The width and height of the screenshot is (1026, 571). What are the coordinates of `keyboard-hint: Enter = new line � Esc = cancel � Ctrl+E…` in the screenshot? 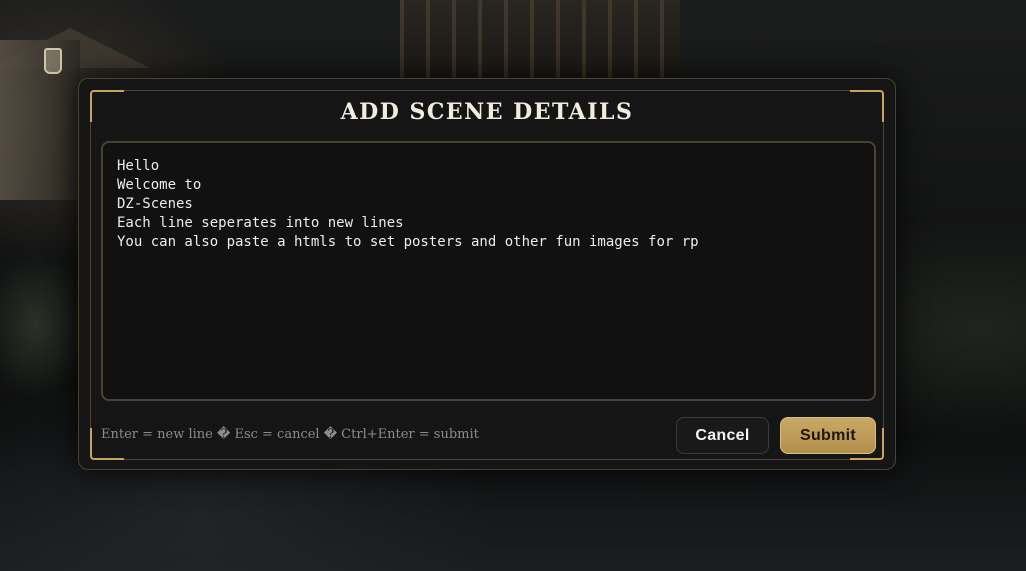 It's located at (290, 434).